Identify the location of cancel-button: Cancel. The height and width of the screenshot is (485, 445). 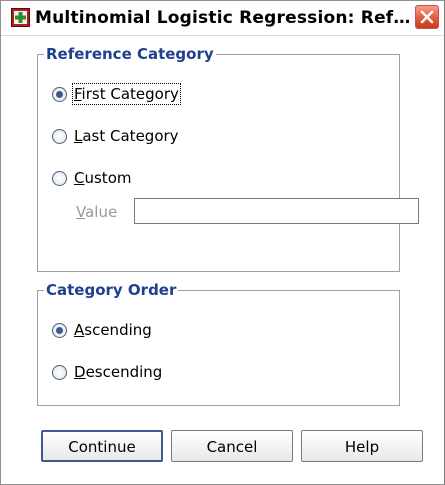
(232, 446).